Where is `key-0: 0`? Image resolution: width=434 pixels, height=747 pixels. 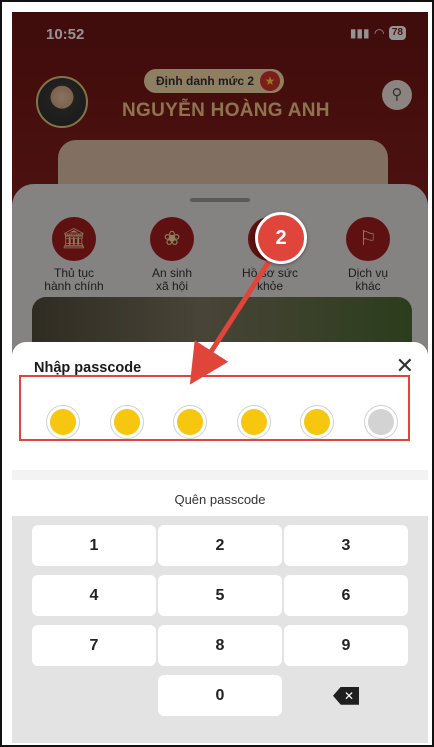
key-0: 0 is located at coordinates (220, 695).